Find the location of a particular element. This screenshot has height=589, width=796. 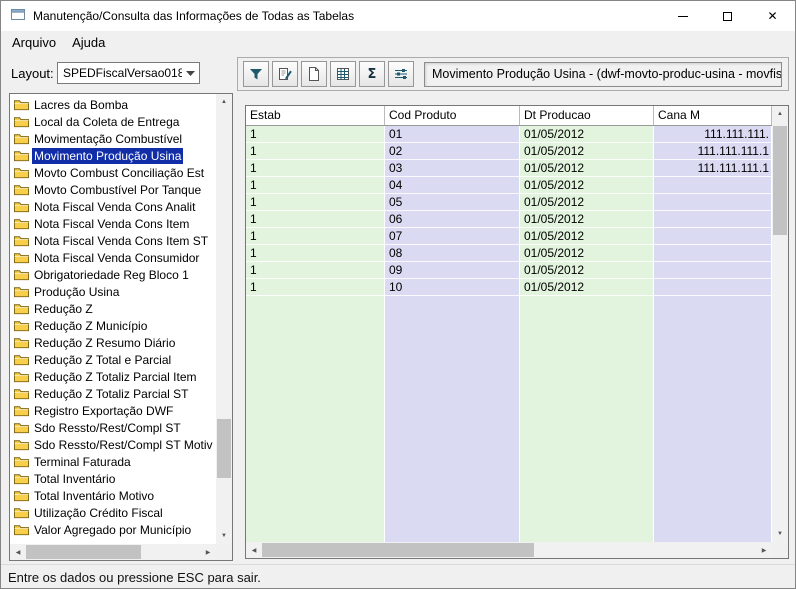

filter-button is located at coordinates (256, 74).